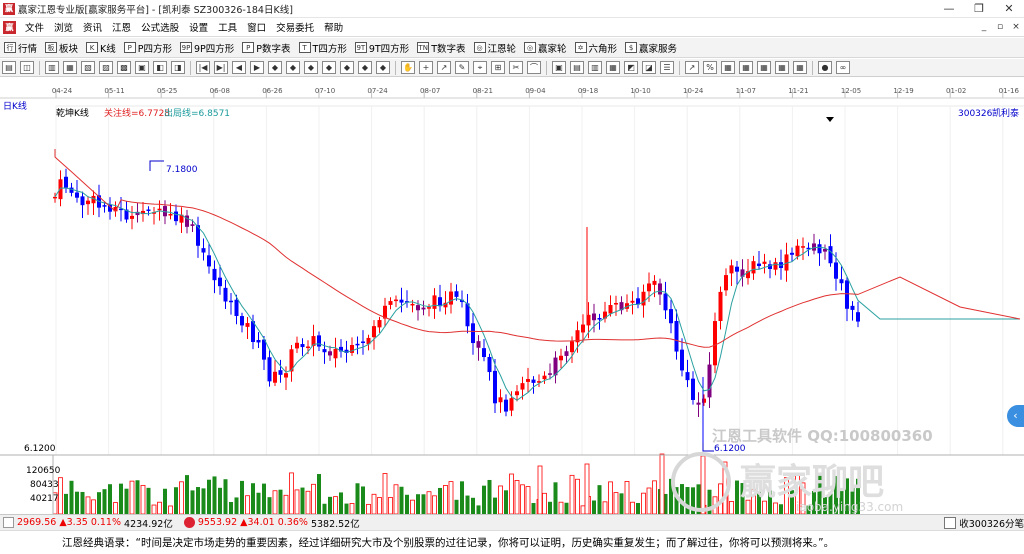 This screenshot has height=554, width=1024. Describe the element at coordinates (764, 67) in the screenshot. I see `tool-icon-40: ▦` at that location.